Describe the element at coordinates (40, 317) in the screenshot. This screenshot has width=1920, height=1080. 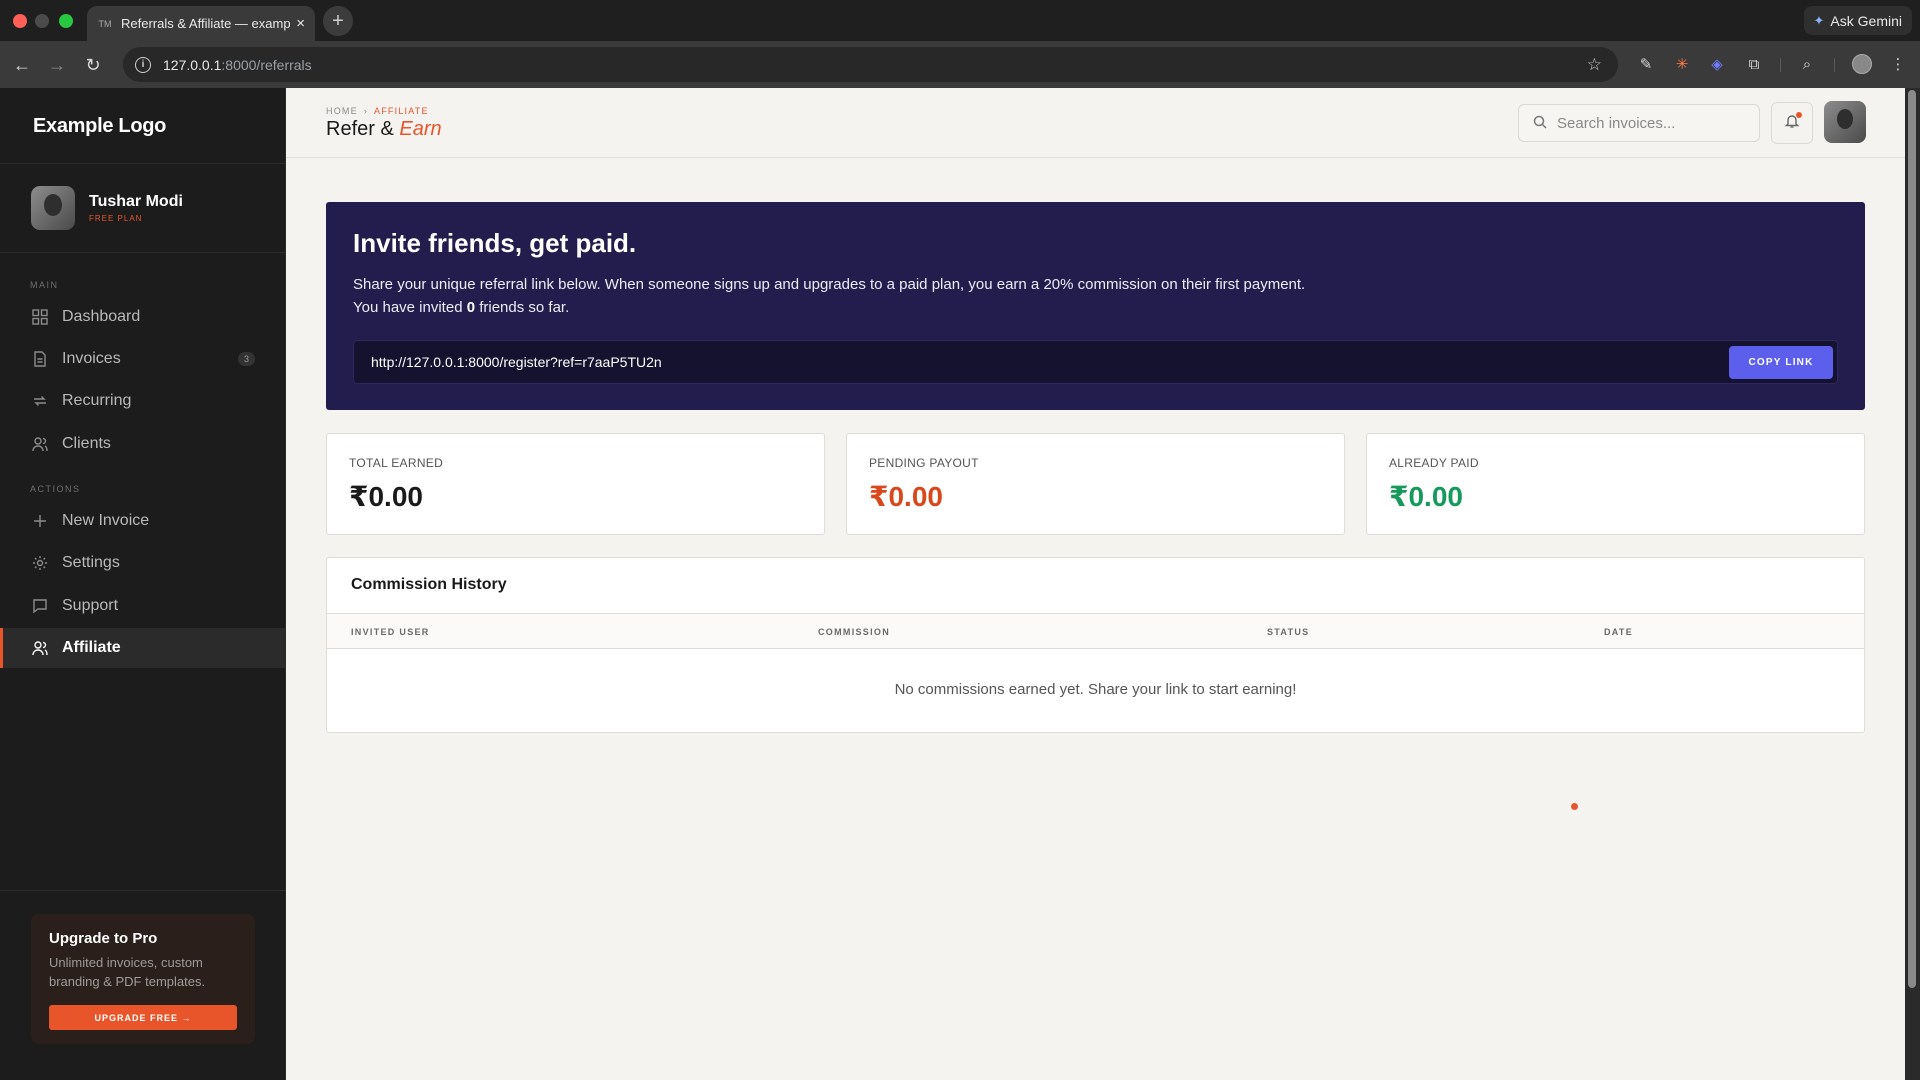
I see `grid-icon` at that location.